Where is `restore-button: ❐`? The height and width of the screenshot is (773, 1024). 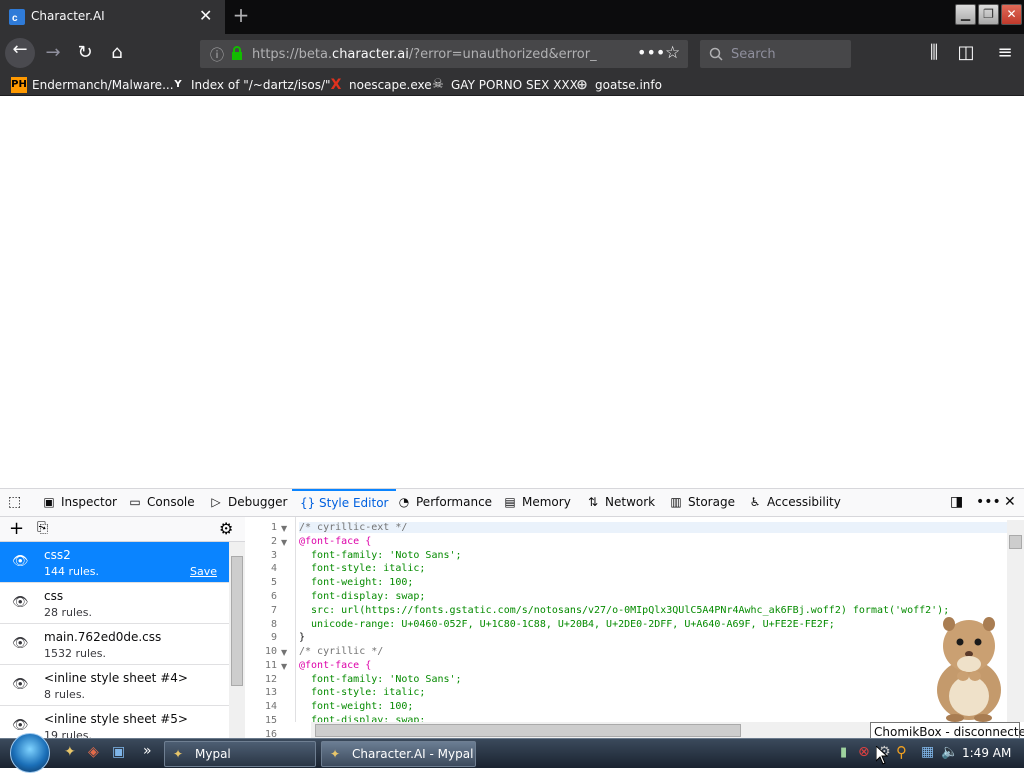 restore-button: ❐ is located at coordinates (988, 14).